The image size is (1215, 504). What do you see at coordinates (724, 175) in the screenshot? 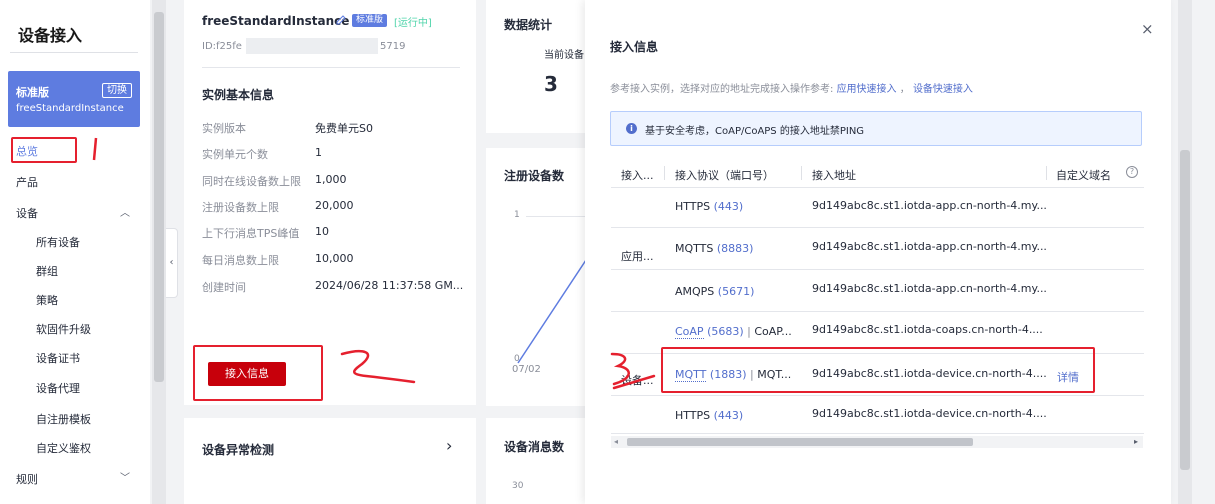
I see `column-header: 接入协议（端口号）` at bounding box center [724, 175].